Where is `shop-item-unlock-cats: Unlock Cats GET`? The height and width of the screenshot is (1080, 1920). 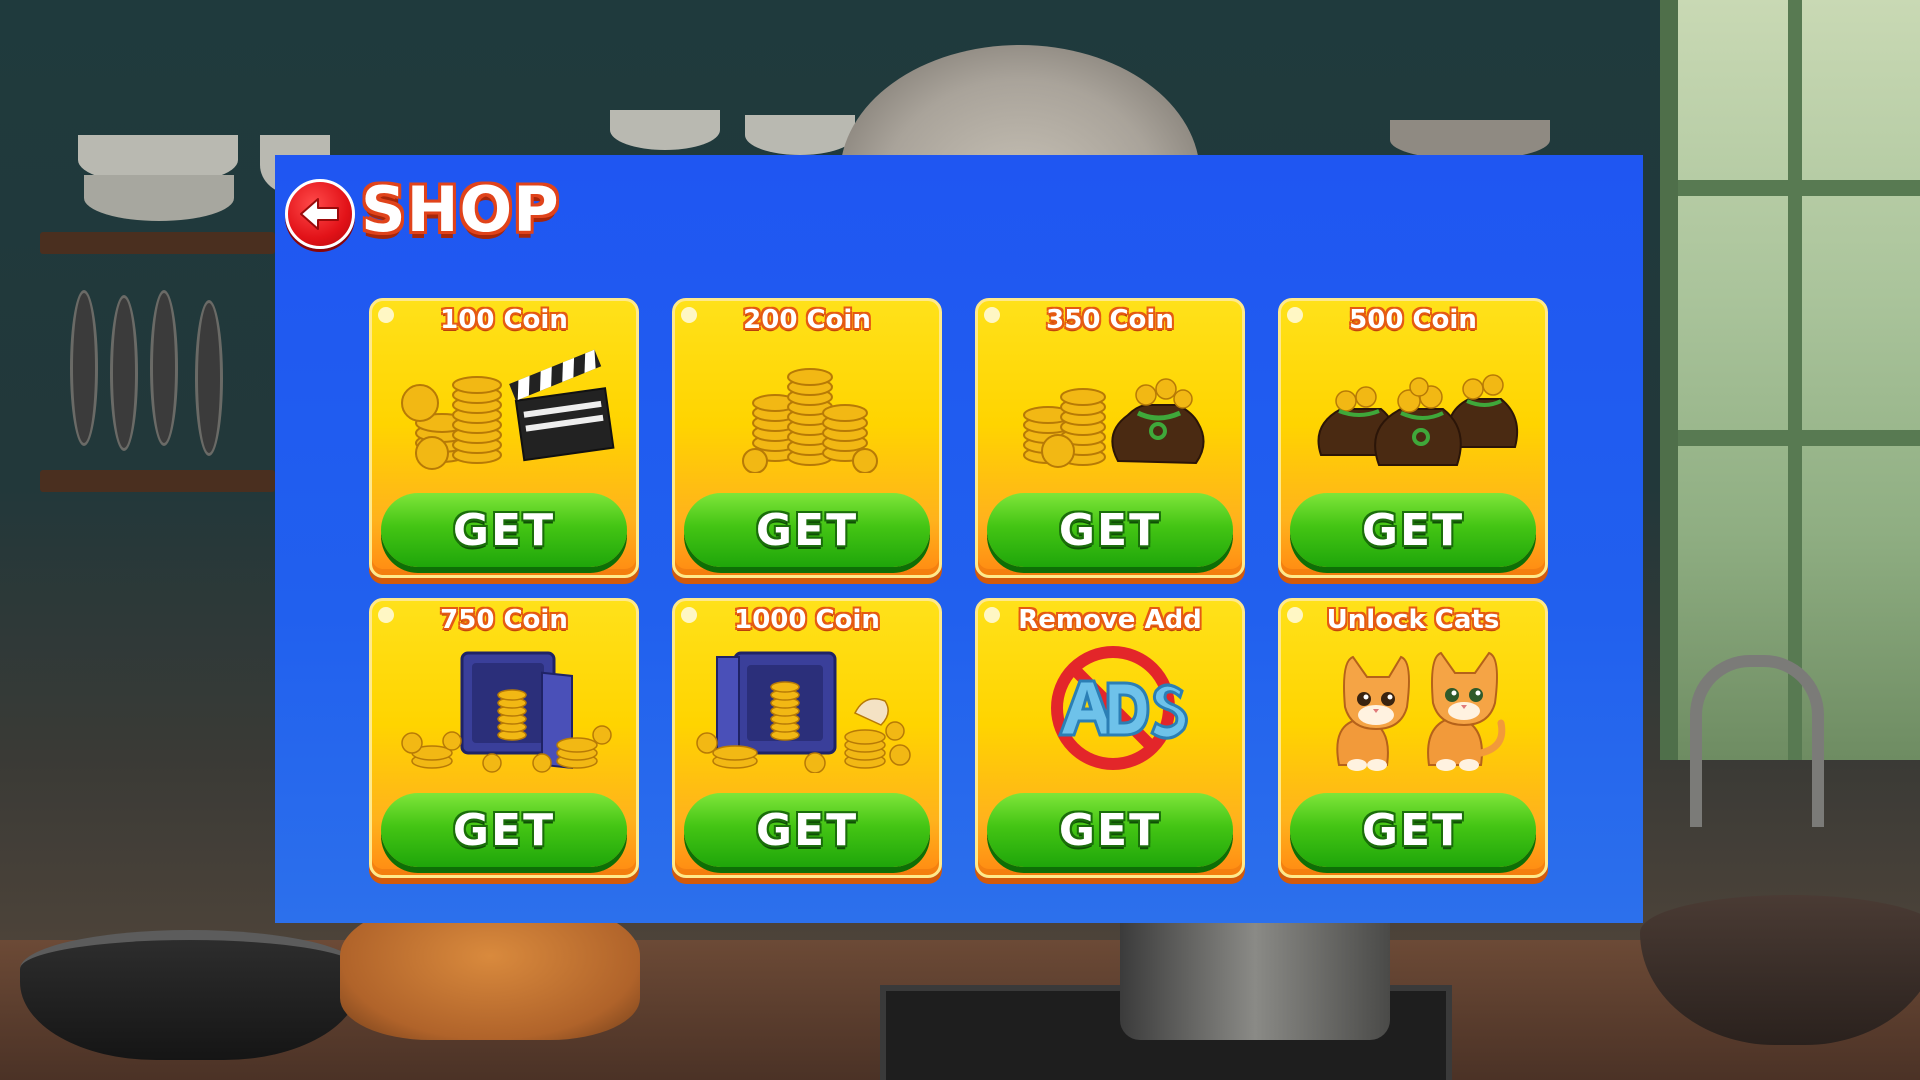 shop-item-unlock-cats: Unlock Cats GET is located at coordinates (1413, 738).